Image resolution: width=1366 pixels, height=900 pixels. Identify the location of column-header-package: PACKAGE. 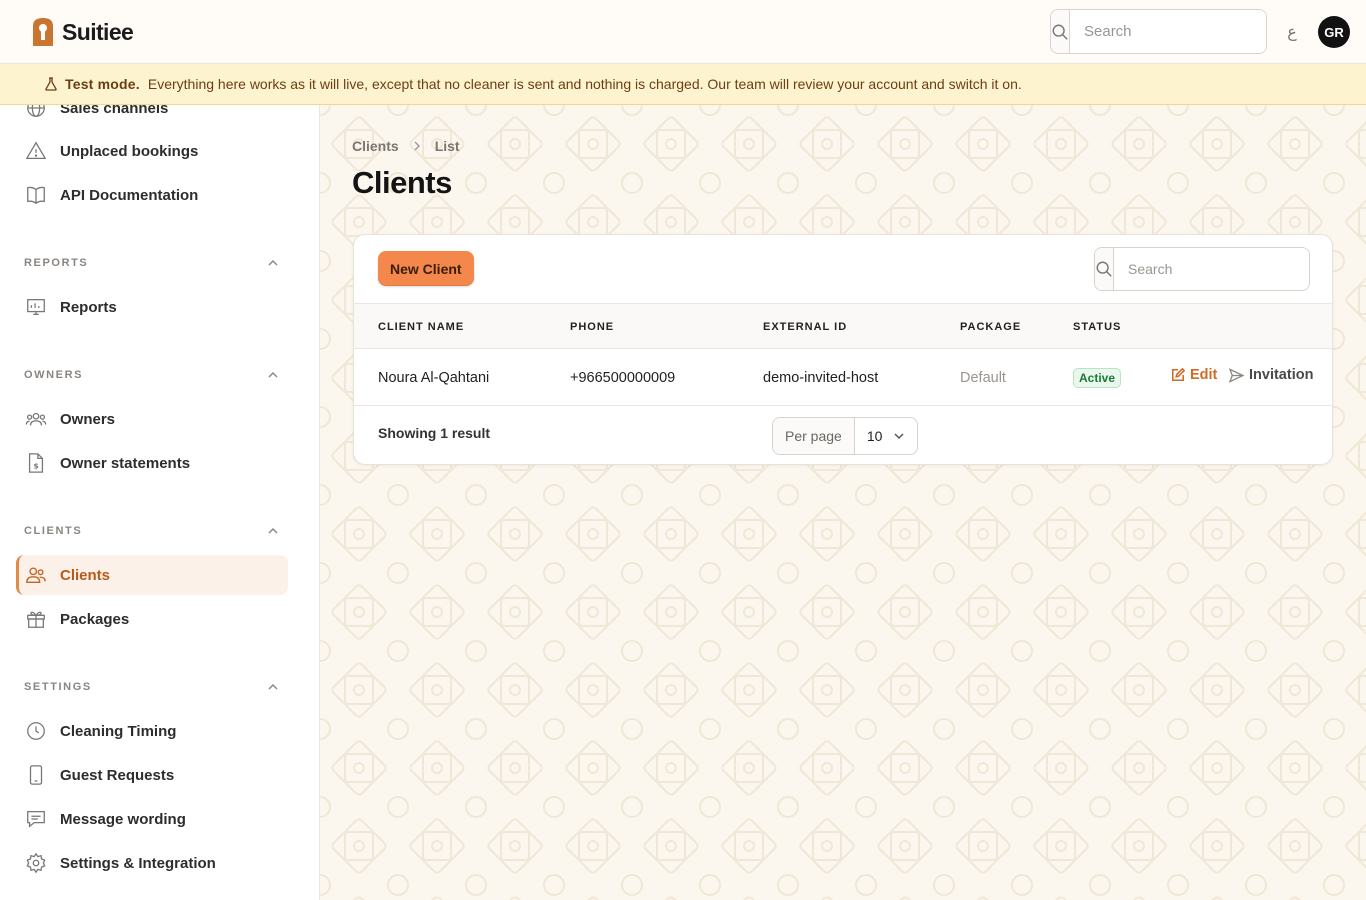
(990, 327).